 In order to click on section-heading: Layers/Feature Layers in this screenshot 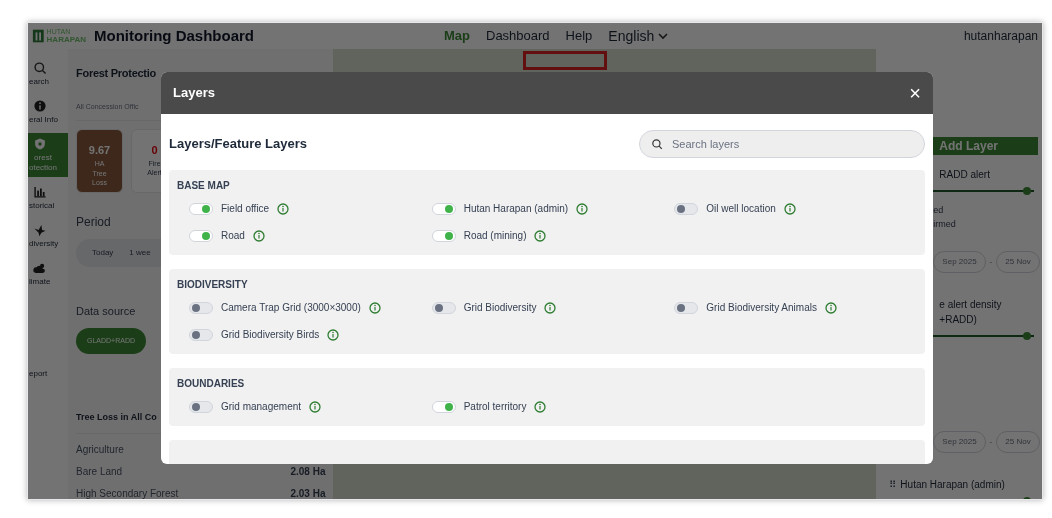, I will do `click(238, 144)`.